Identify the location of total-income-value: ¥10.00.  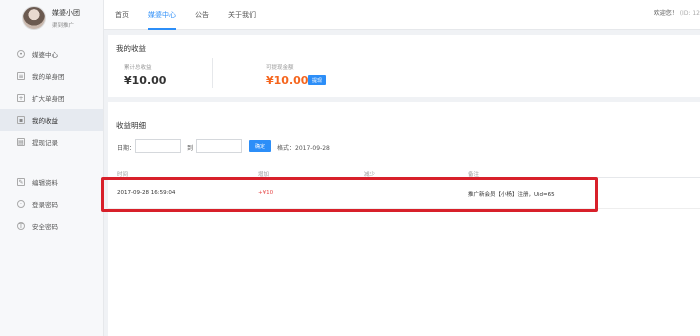
(145, 80).